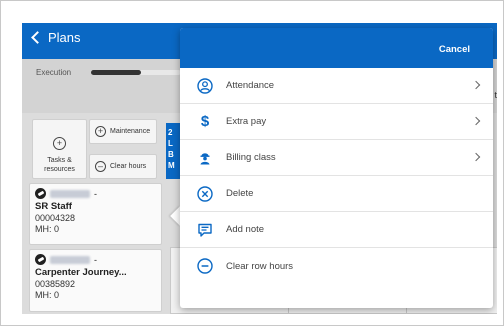 This screenshot has height=326, width=504. Describe the element at coordinates (246, 121) in the screenshot. I see `menu-item-label: Extra pay` at that location.